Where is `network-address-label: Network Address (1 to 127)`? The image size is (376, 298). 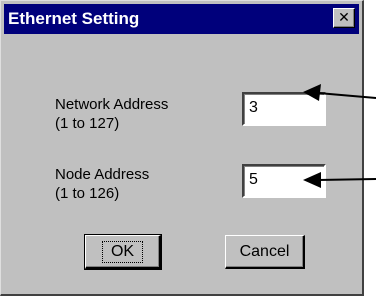
network-address-label: Network Address (1 to 127) is located at coordinates (111, 114).